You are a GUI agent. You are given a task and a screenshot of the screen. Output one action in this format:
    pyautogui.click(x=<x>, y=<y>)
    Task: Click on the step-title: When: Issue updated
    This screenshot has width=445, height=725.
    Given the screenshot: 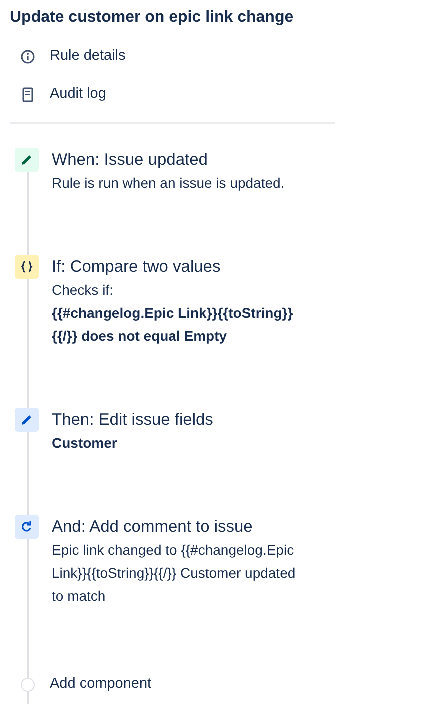 What is the action you would take?
    pyautogui.click(x=179, y=160)
    